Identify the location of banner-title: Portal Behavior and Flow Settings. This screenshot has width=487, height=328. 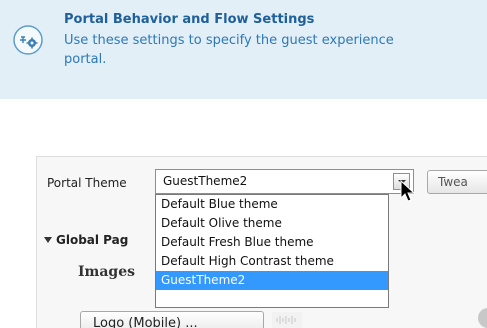
(189, 19).